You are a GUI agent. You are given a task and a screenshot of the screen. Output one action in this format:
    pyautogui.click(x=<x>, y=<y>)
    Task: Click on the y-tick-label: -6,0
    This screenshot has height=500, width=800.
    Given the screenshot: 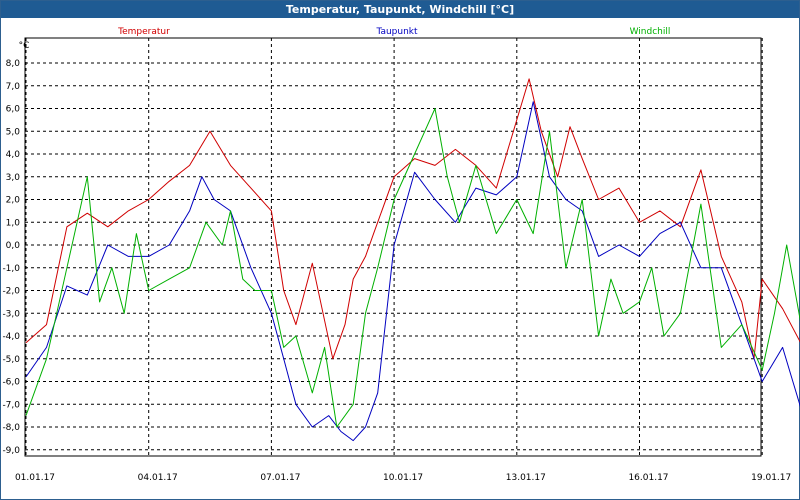 What is the action you would take?
    pyautogui.click(x=11, y=383)
    